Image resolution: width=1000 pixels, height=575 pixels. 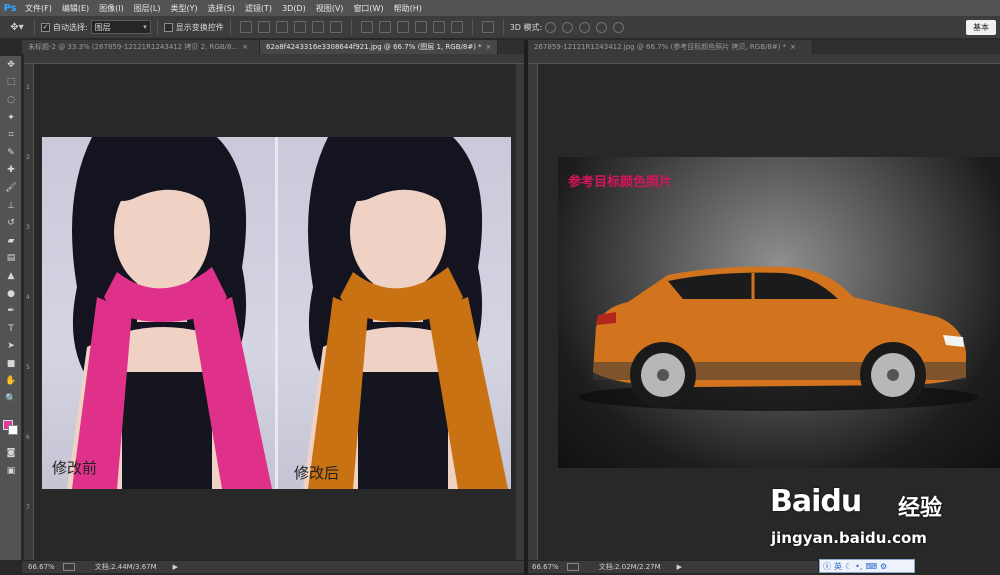 I want to click on ruler-number: 6, so click(x=28, y=437).